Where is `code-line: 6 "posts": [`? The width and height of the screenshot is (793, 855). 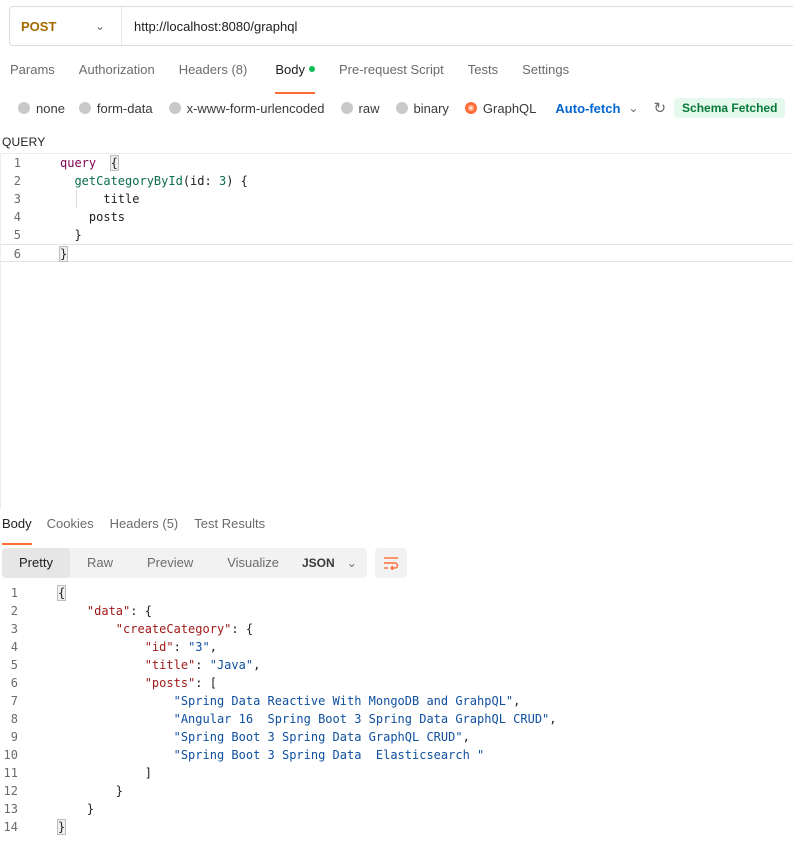 code-line: 6 "posts": [ is located at coordinates (396, 683).